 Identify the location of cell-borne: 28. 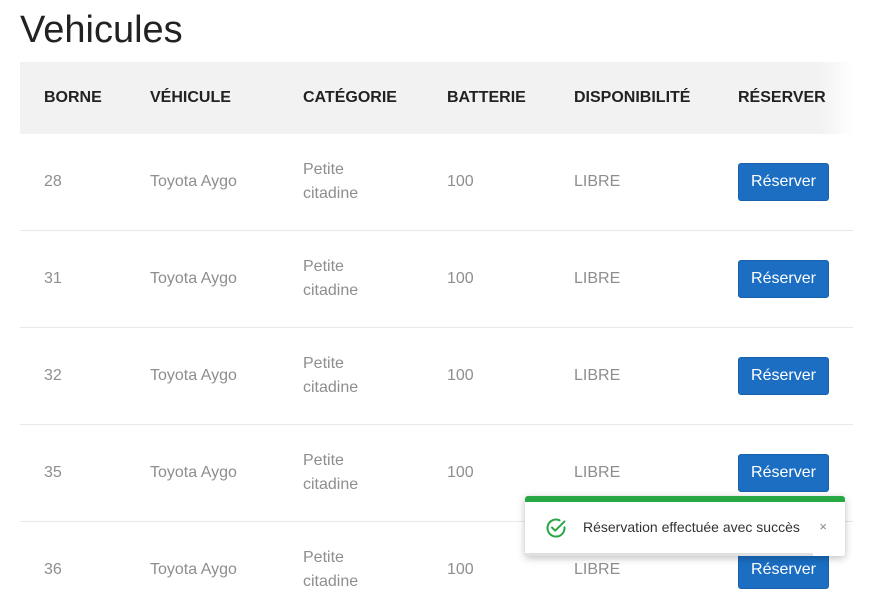
(53, 181).